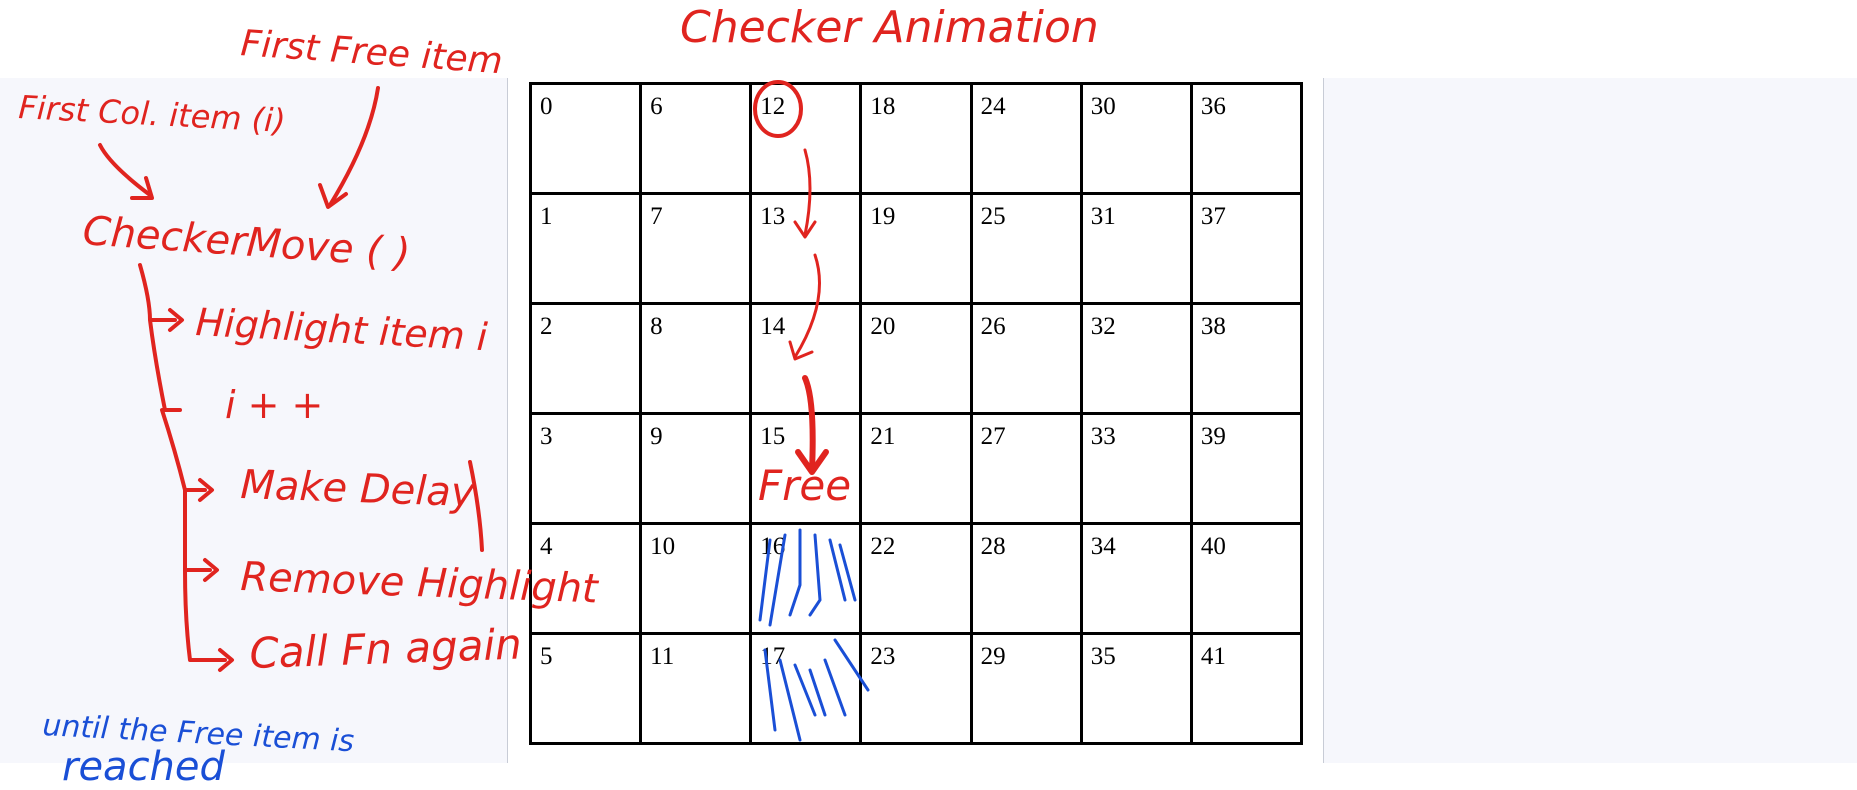 This screenshot has height=790, width=1857. What do you see at coordinates (696, 358) in the screenshot?
I see `grid-cell: 8` at bounding box center [696, 358].